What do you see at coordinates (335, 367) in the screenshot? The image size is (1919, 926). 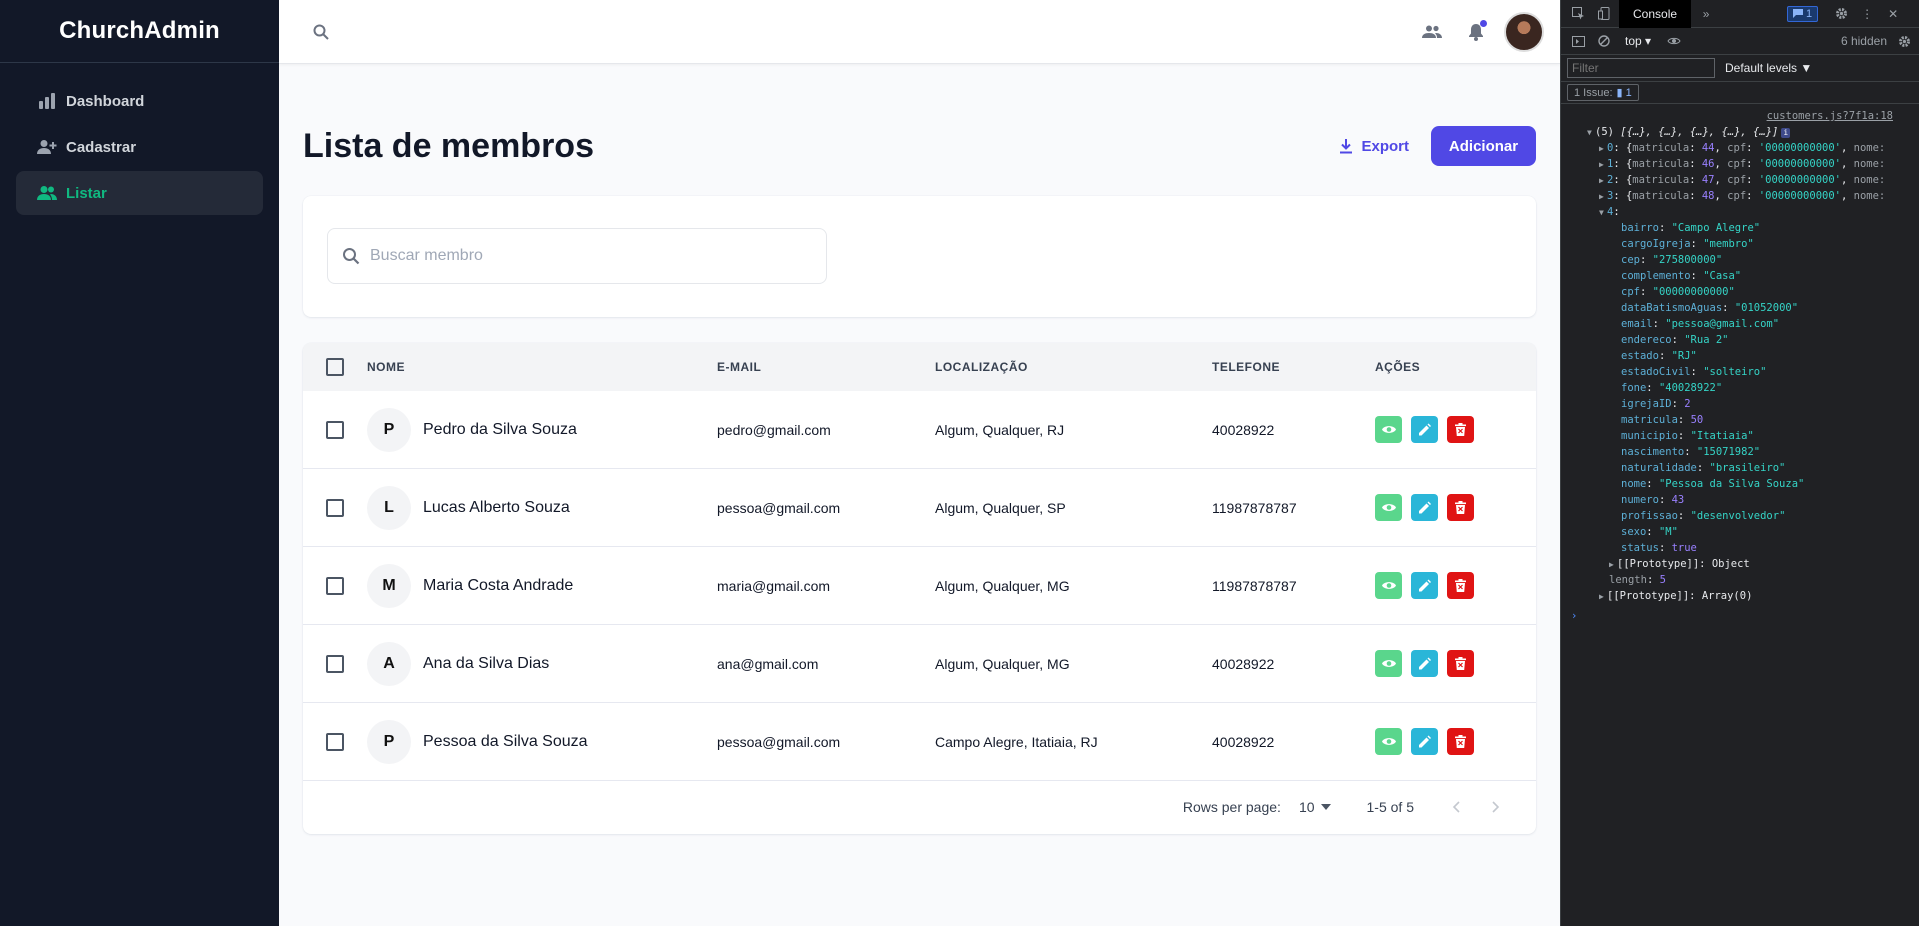 I see `select-all-checkbox` at bounding box center [335, 367].